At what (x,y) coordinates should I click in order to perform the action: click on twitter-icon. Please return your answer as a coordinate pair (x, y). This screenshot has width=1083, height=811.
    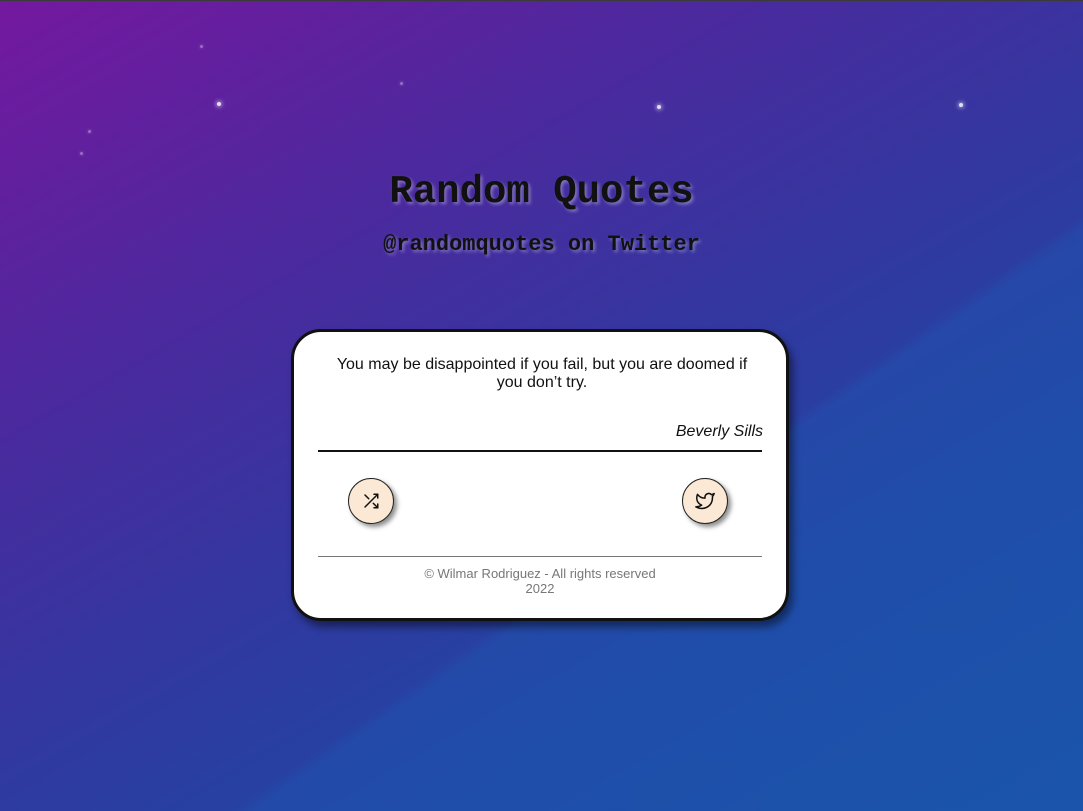
    Looking at the image, I should click on (705, 501).